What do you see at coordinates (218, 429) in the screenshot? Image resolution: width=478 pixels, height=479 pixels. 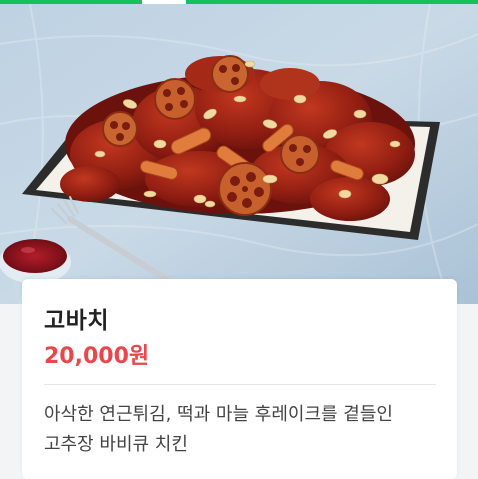 I see `product-description: 아삭한 연근튀김, 떡과 마늘 후레이크를 곁들인 고추장 바비큐 치킨` at bounding box center [218, 429].